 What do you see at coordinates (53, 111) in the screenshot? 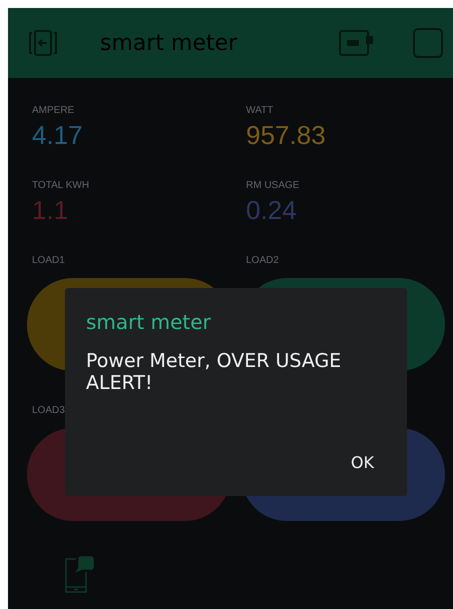
I see `display-label: AMPERE` at bounding box center [53, 111].